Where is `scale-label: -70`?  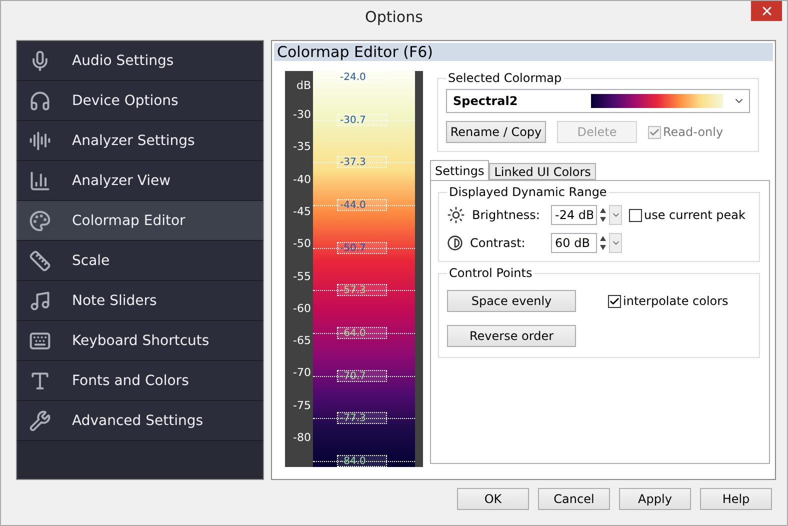
scale-label: -70 is located at coordinates (302, 373).